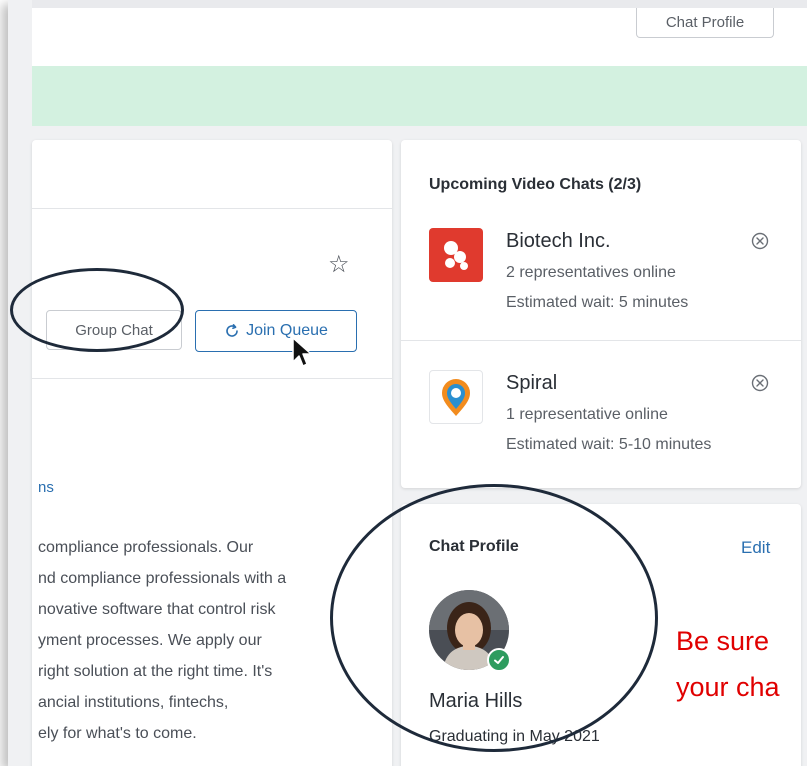 This screenshot has height=766, width=807. I want to click on edit-profile-link: Edit, so click(755, 548).